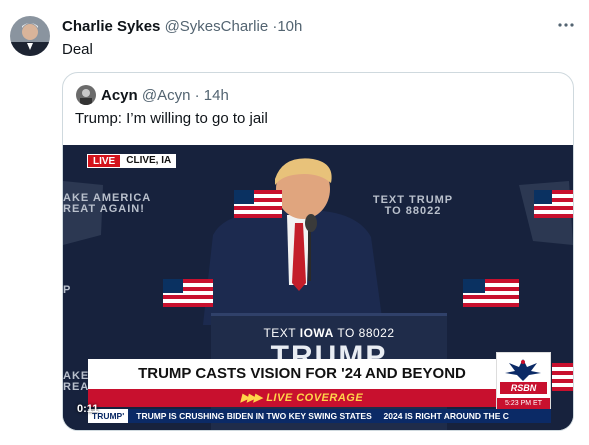 The width and height of the screenshot is (589, 445). I want to click on location-label: CLIVE, IA, so click(149, 161).